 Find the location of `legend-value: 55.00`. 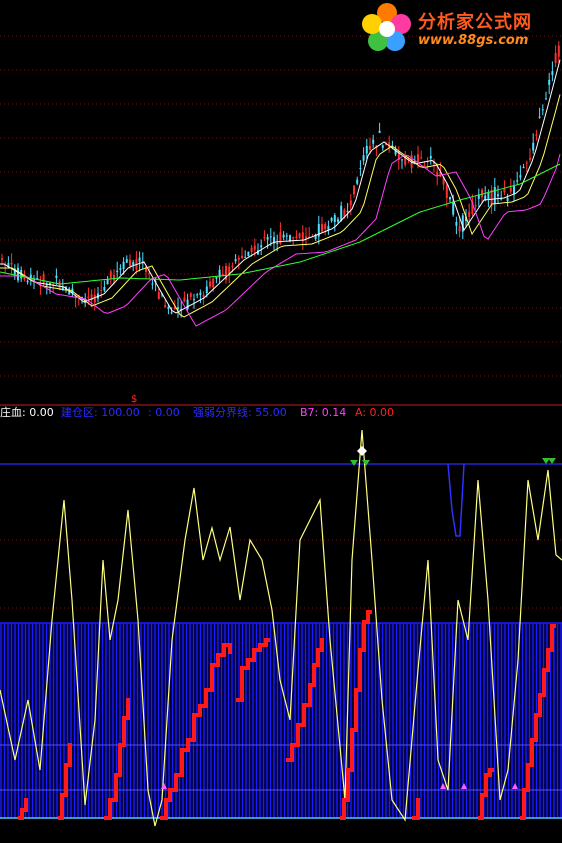

legend-value: 55.00 is located at coordinates (271, 412).